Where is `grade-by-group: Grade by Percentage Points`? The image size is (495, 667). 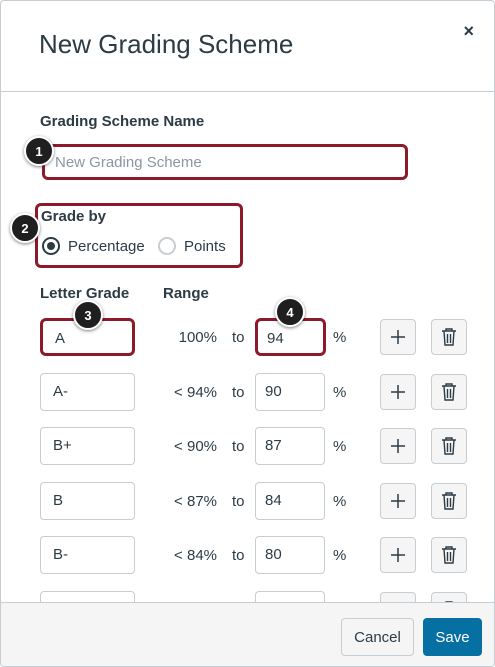 grade-by-group: Grade by Percentage Points is located at coordinates (139, 235).